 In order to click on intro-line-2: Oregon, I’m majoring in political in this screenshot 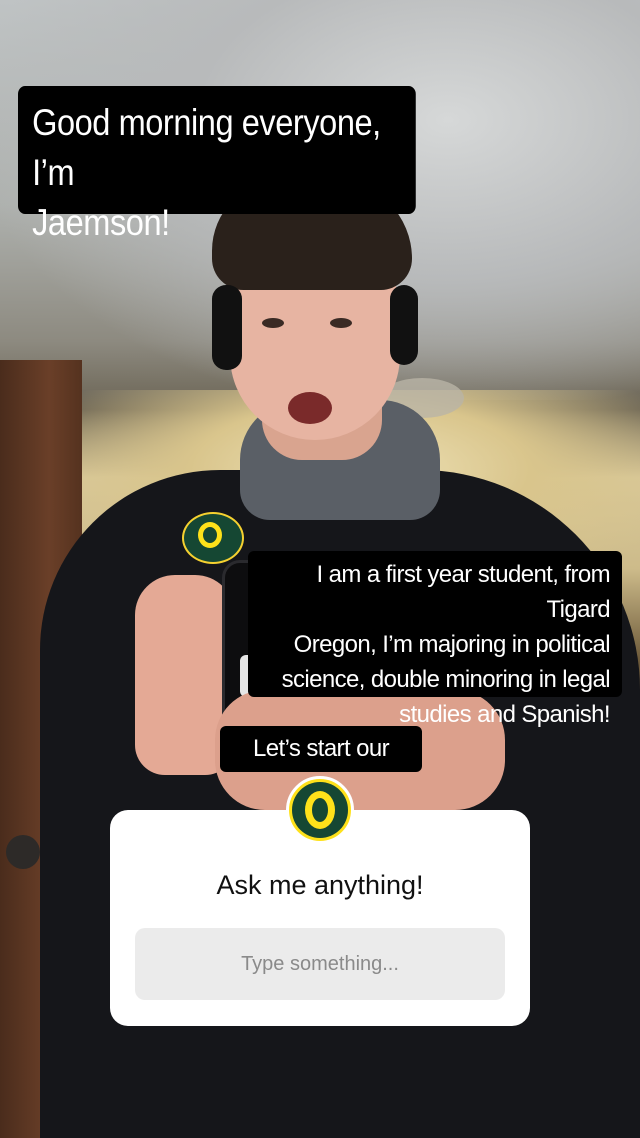, I will do `click(452, 644)`.